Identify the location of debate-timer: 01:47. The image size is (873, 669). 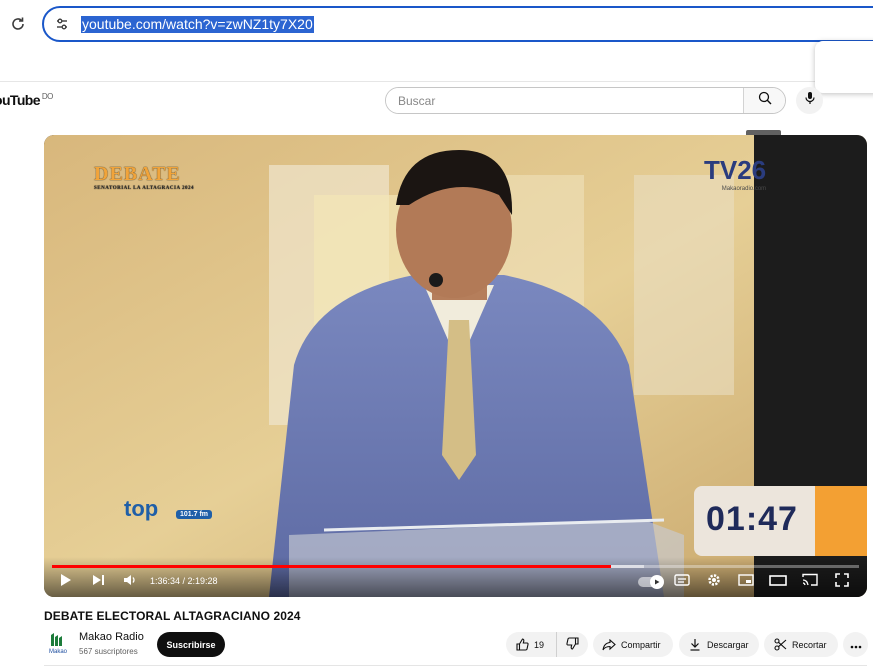
(780, 521).